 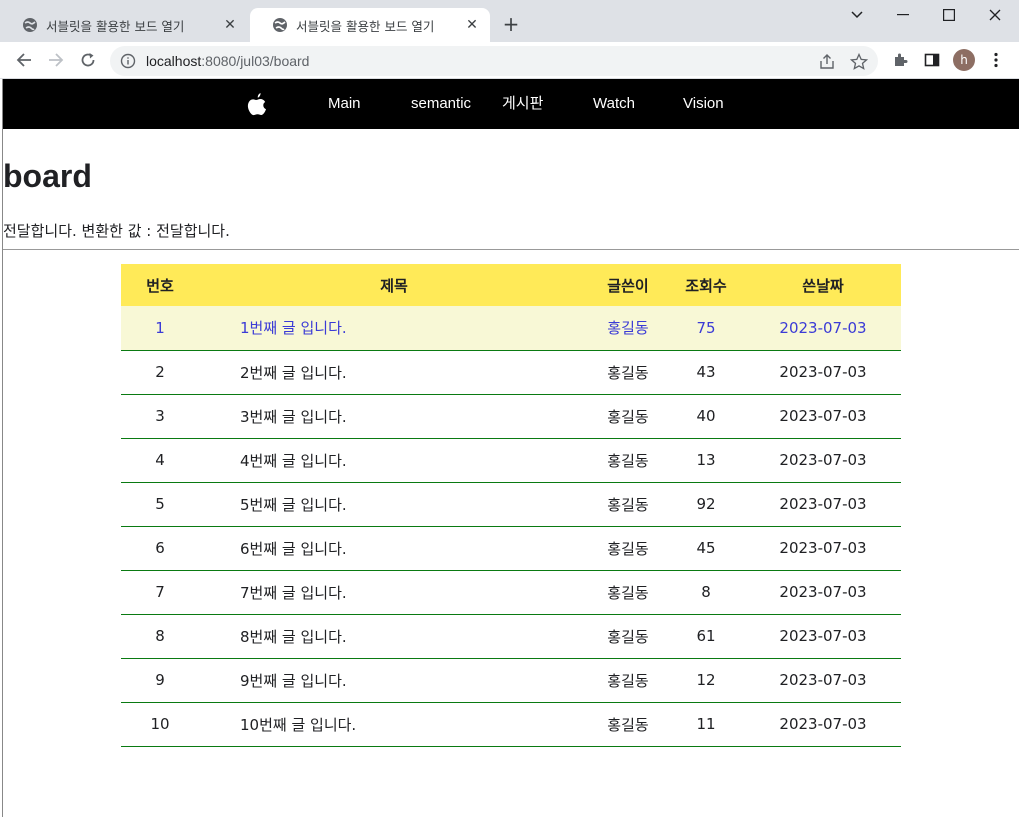 I want to click on cell-views: 45, so click(x=706, y=548).